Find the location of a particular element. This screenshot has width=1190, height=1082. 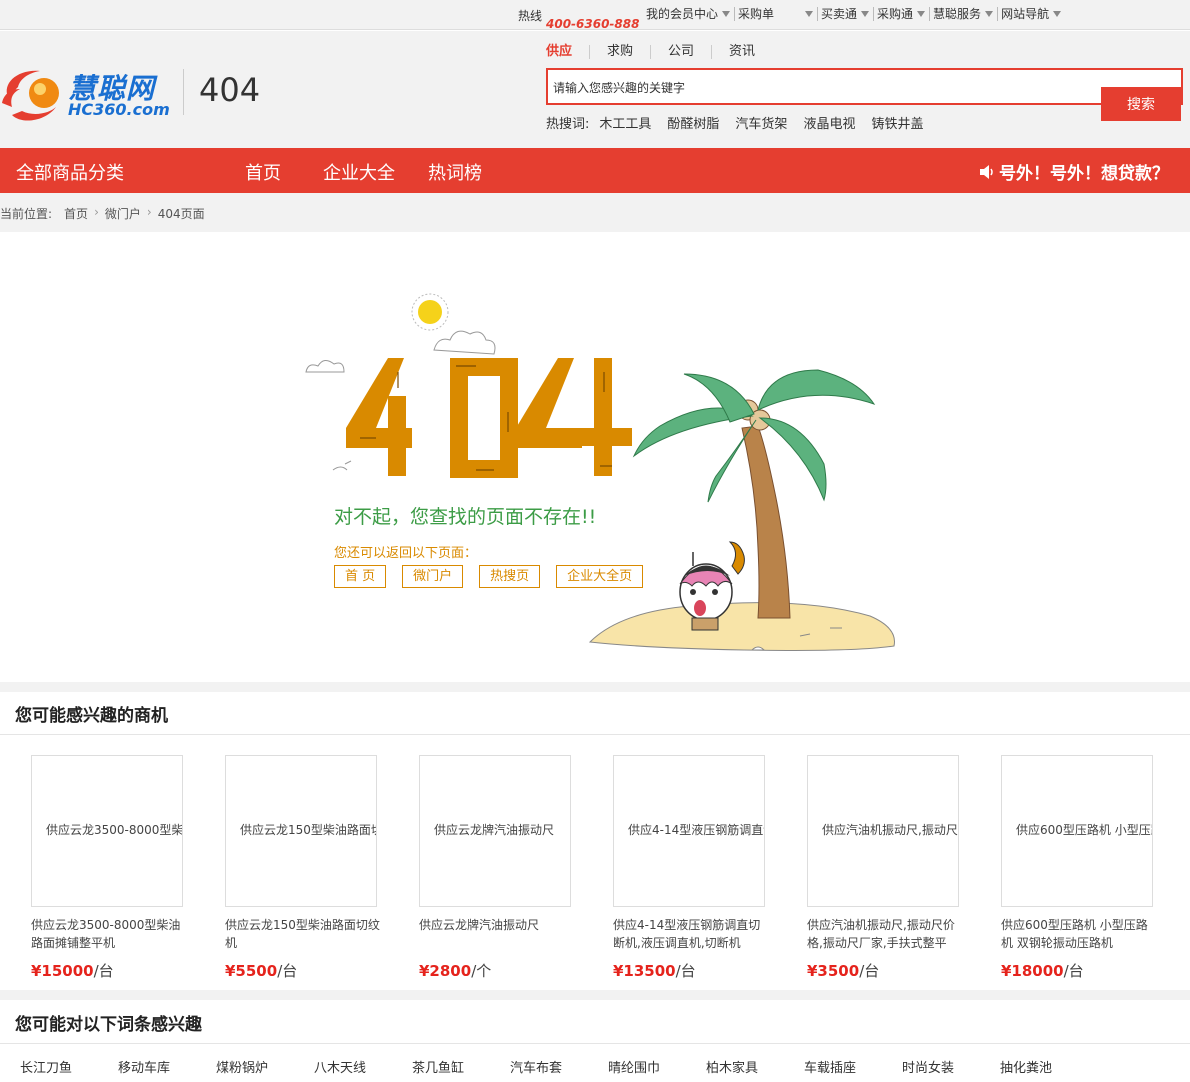

member-center-link: 我的会员中心 is located at coordinates (689, 14).